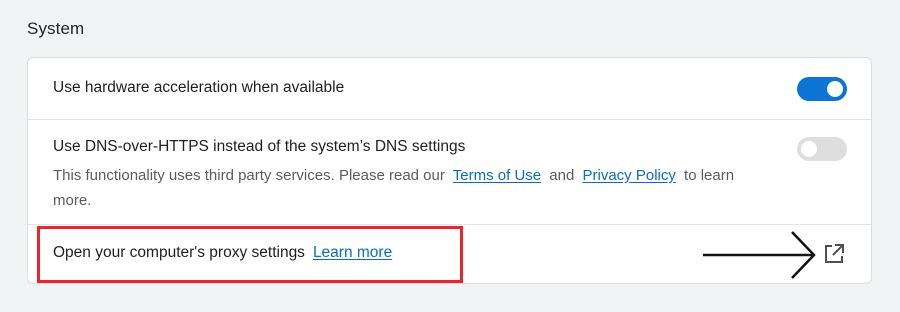  I want to click on section-title: System, so click(56, 28).